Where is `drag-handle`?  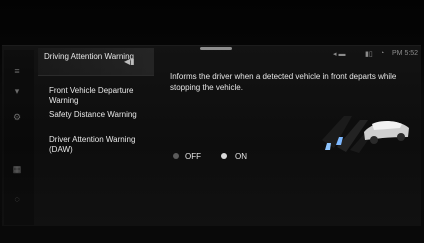 drag-handle is located at coordinates (216, 48).